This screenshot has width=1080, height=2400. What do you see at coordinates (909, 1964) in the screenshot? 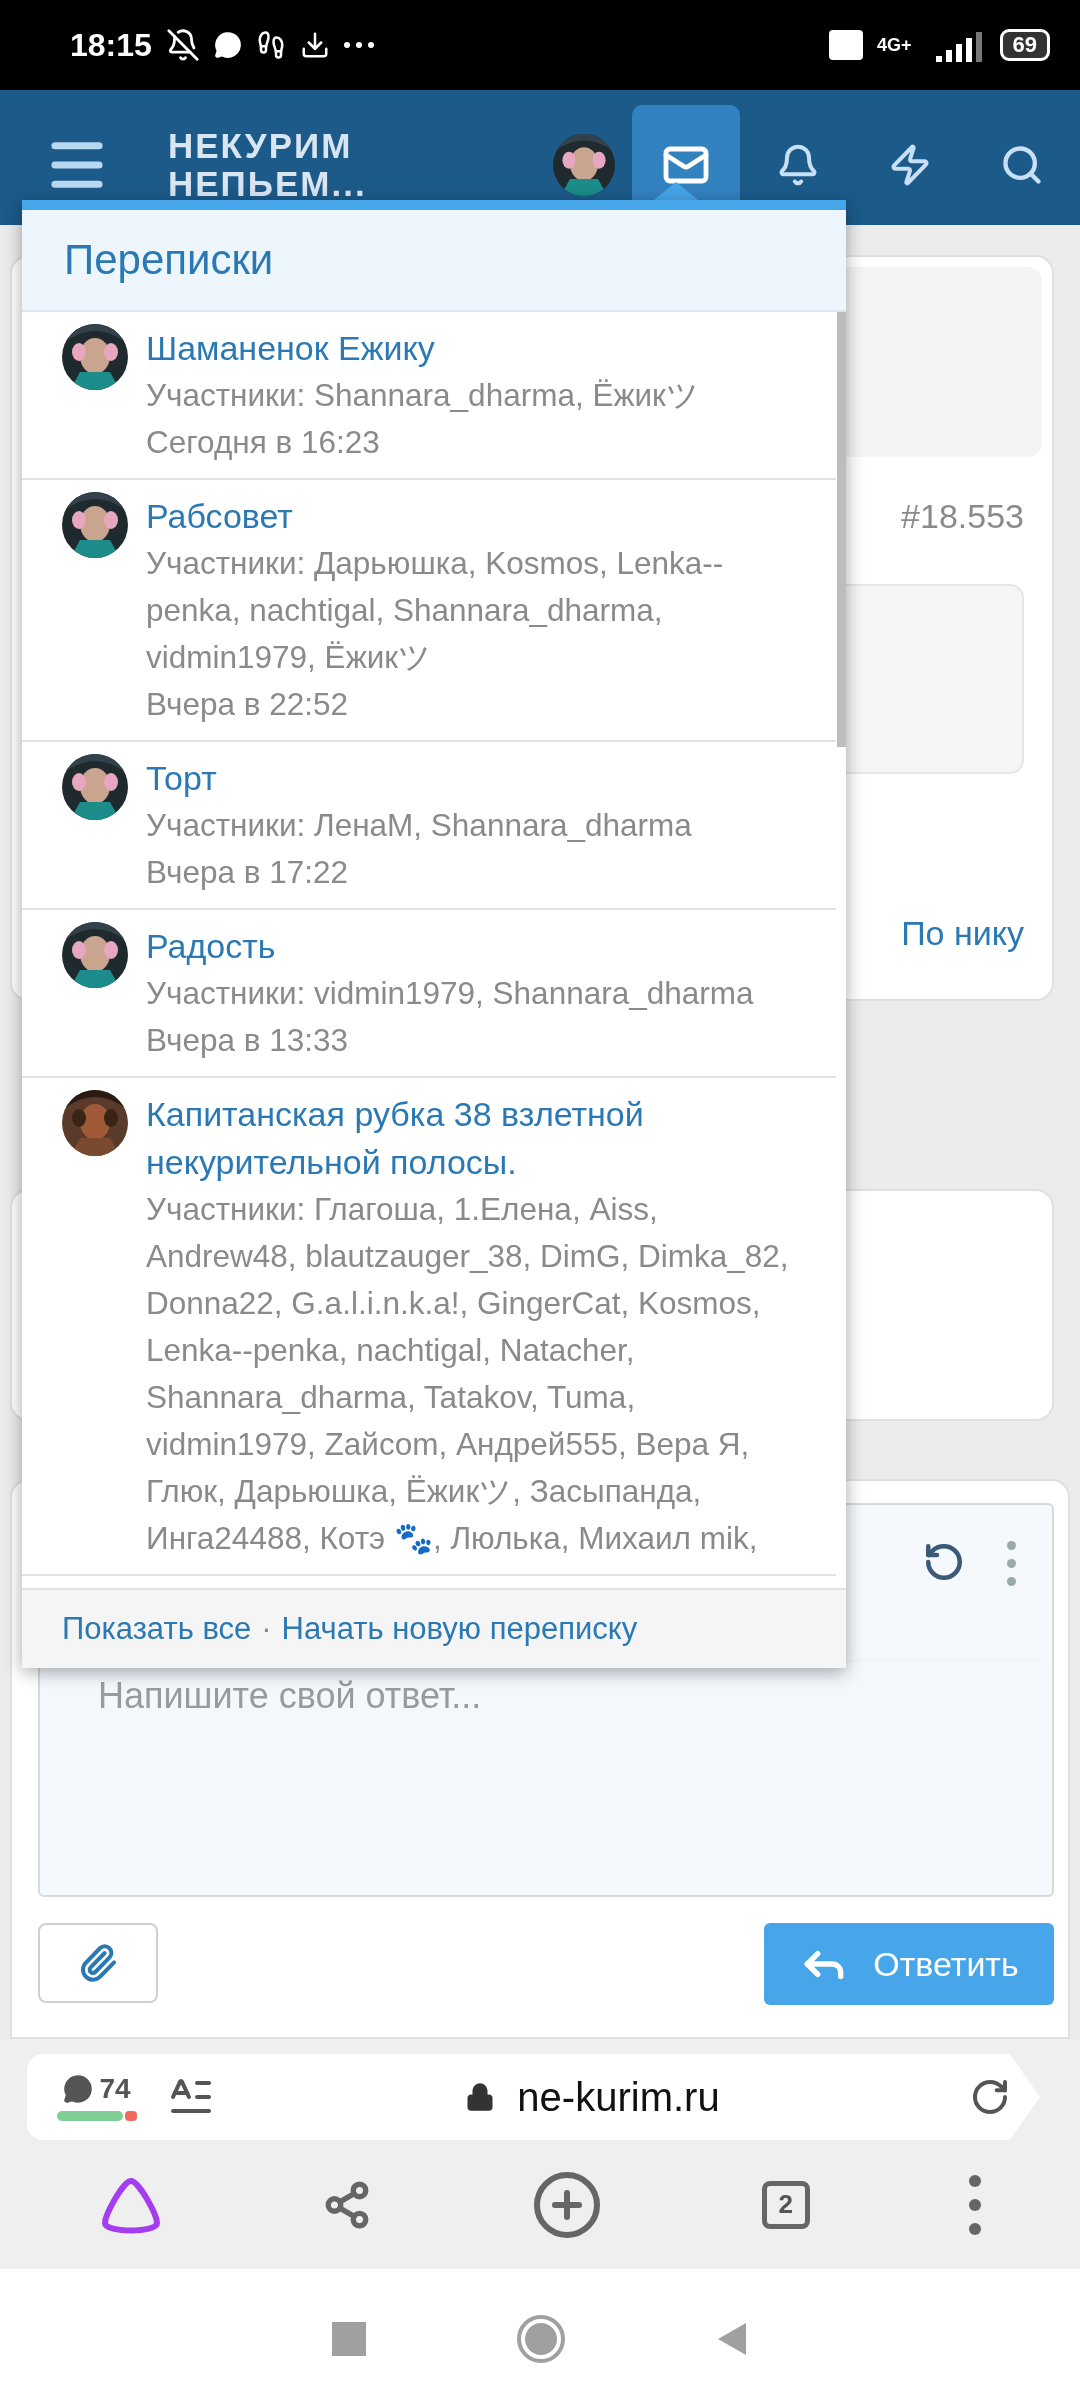
I see `reply-button: Ответить` at bounding box center [909, 1964].